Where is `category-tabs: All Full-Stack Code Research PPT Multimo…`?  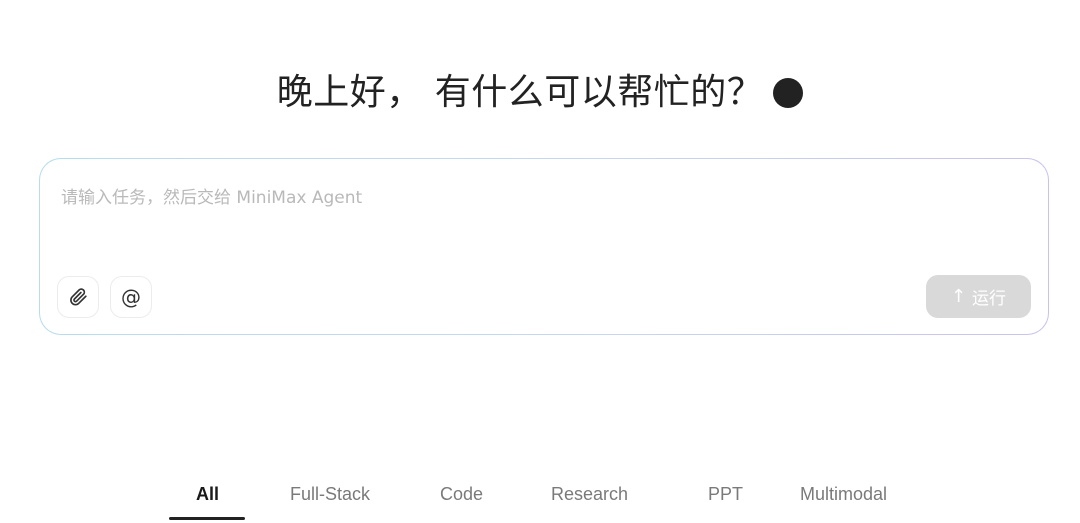 category-tabs: All Full-Stack Code Research PPT Multimo… is located at coordinates (540, 498).